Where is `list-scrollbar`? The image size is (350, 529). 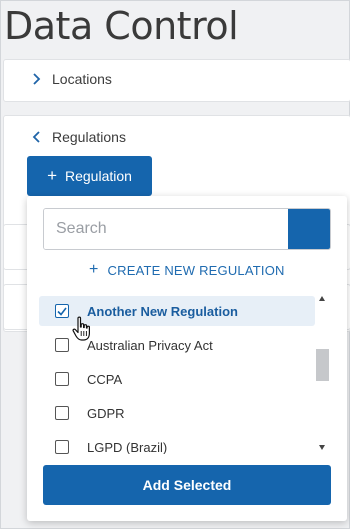
list-scrollbar is located at coordinates (322, 373).